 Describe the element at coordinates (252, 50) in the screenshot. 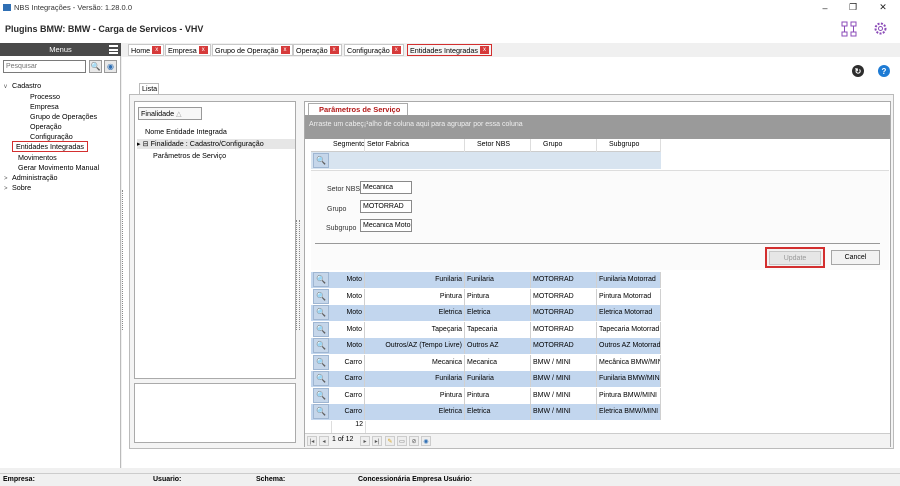

I see `tab-grupo-operacao: Grupo de Operação x` at that location.